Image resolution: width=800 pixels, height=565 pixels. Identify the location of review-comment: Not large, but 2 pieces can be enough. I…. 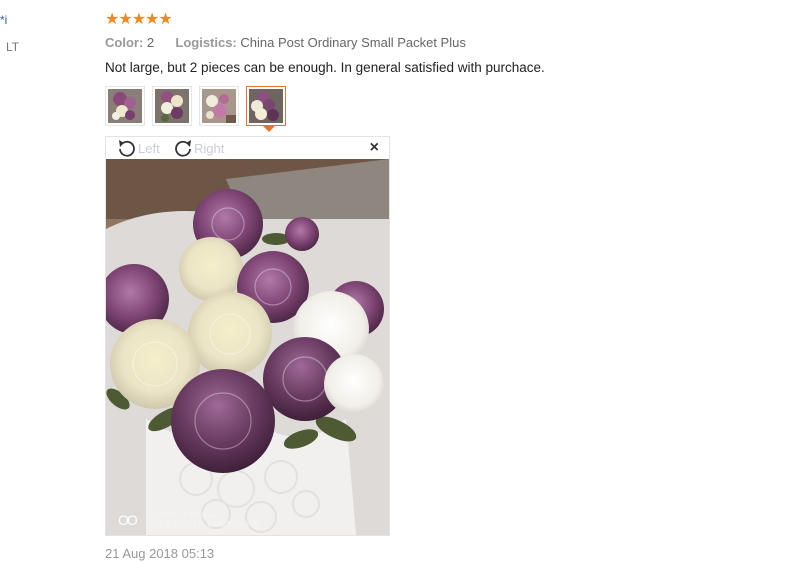
(325, 67).